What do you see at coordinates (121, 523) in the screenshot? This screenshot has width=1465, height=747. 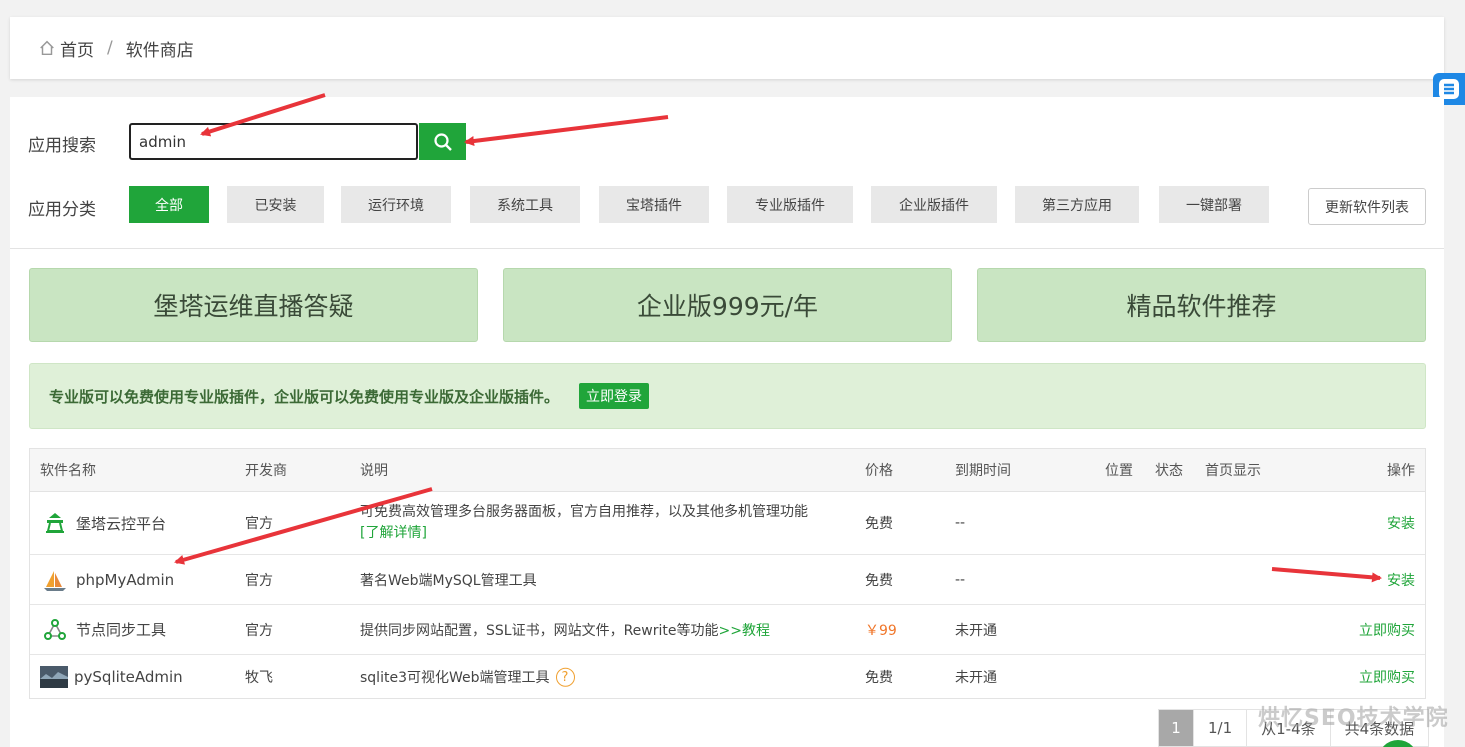 I see `software-name: 堡塔云控平台` at bounding box center [121, 523].